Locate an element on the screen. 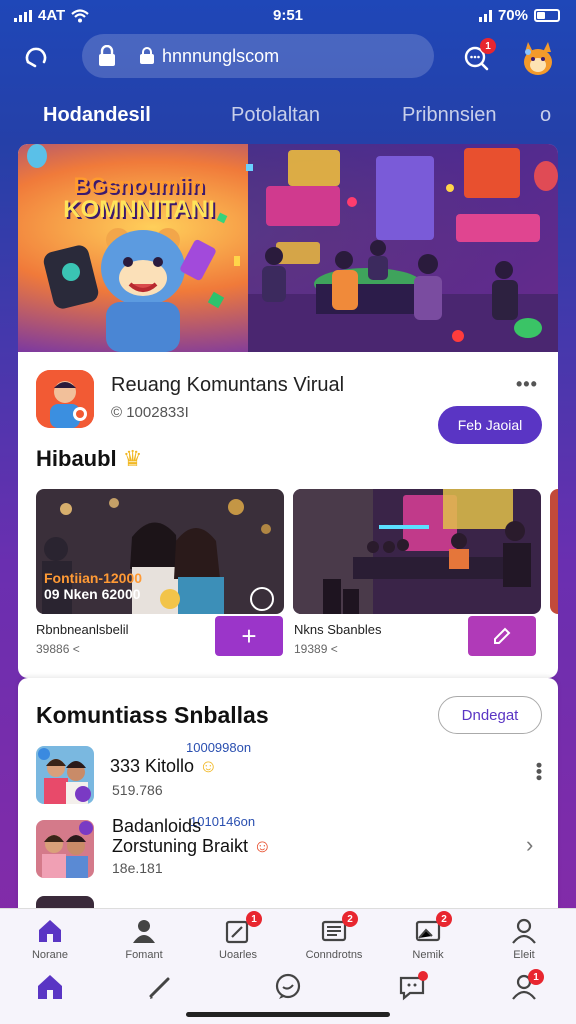 Image resolution: width=576 pixels, height=1024 pixels. category-tabs: Hodandesil Potolaltan Pribnnsien o is located at coordinates (288, 115).